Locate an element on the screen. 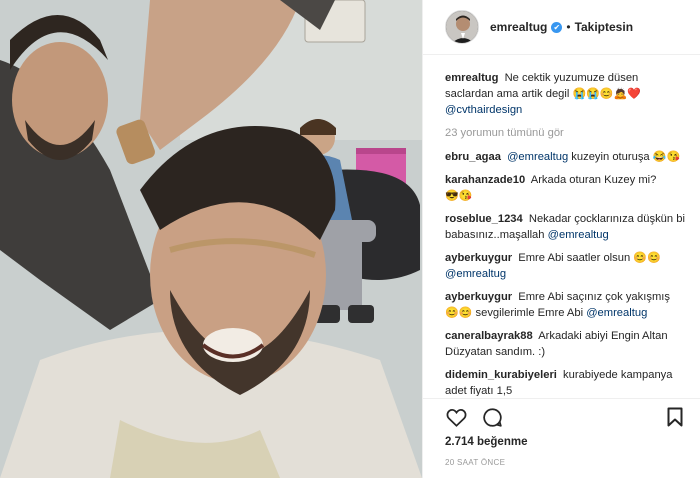 The width and height of the screenshot is (700, 478). caption-emoji: 😭😭😊🙇❤️ is located at coordinates (606, 94).